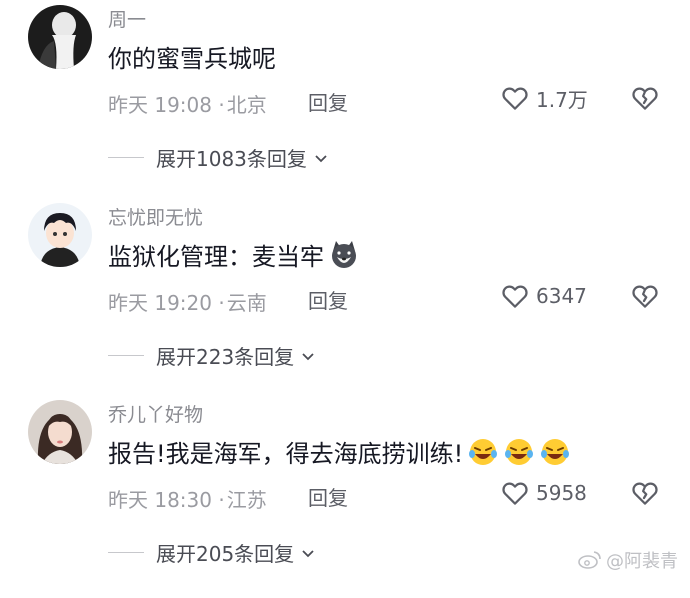  Describe the element at coordinates (127, 18) in the screenshot. I see `username: 周一` at that location.